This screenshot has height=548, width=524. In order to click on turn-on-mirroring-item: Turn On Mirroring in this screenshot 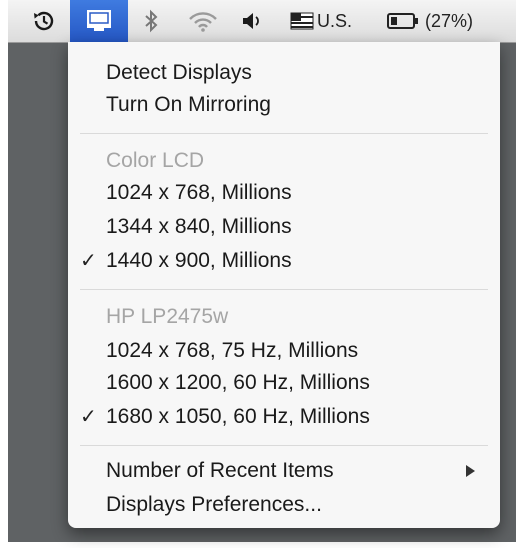, I will do `click(188, 105)`.